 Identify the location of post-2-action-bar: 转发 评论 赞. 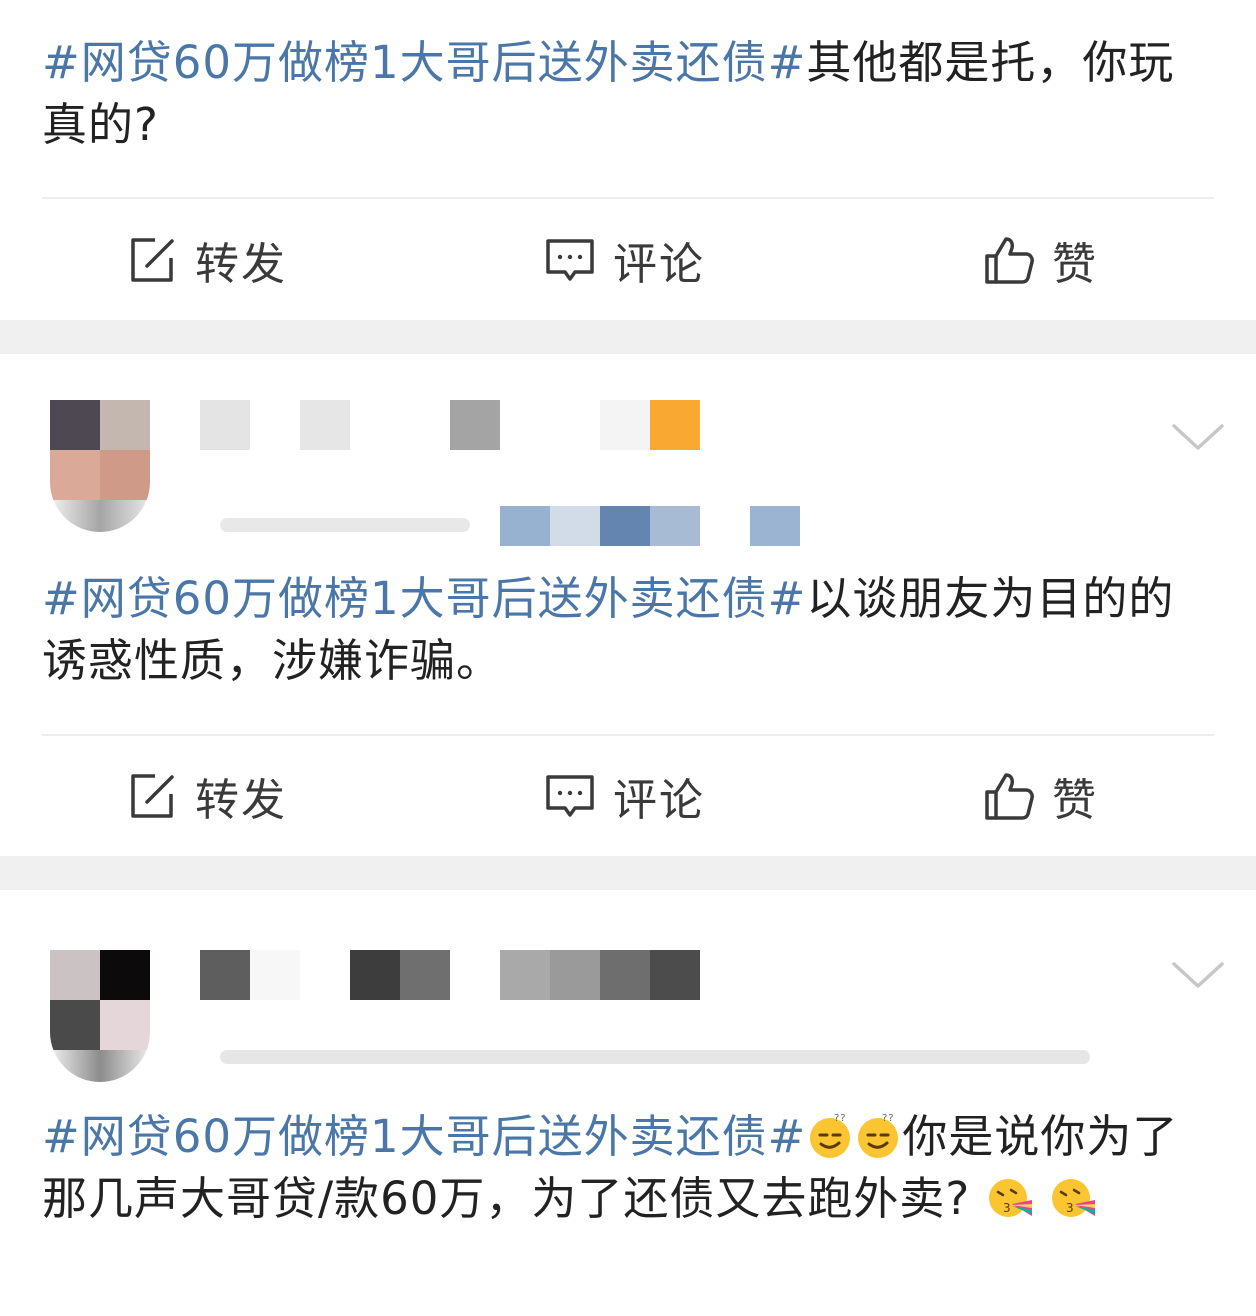
(628, 796).